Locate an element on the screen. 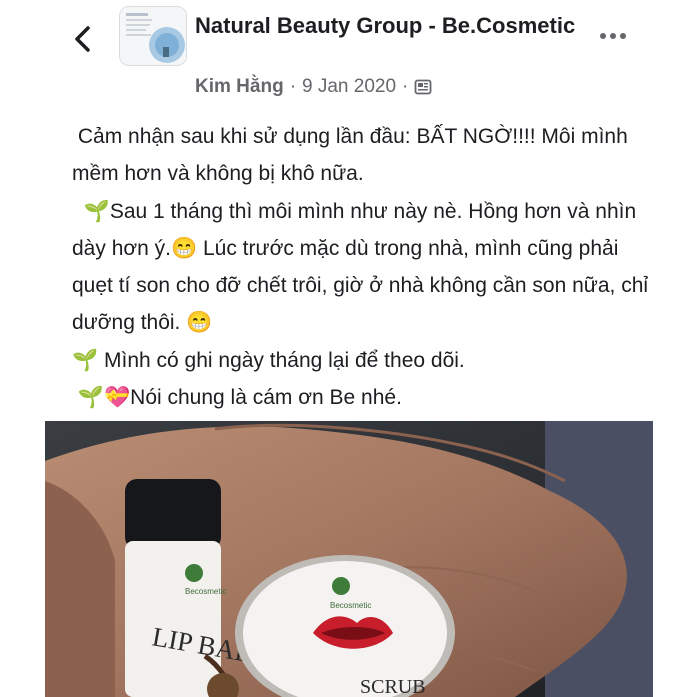 The width and height of the screenshot is (697, 697). chevron-left-icon is located at coordinates (83, 39).